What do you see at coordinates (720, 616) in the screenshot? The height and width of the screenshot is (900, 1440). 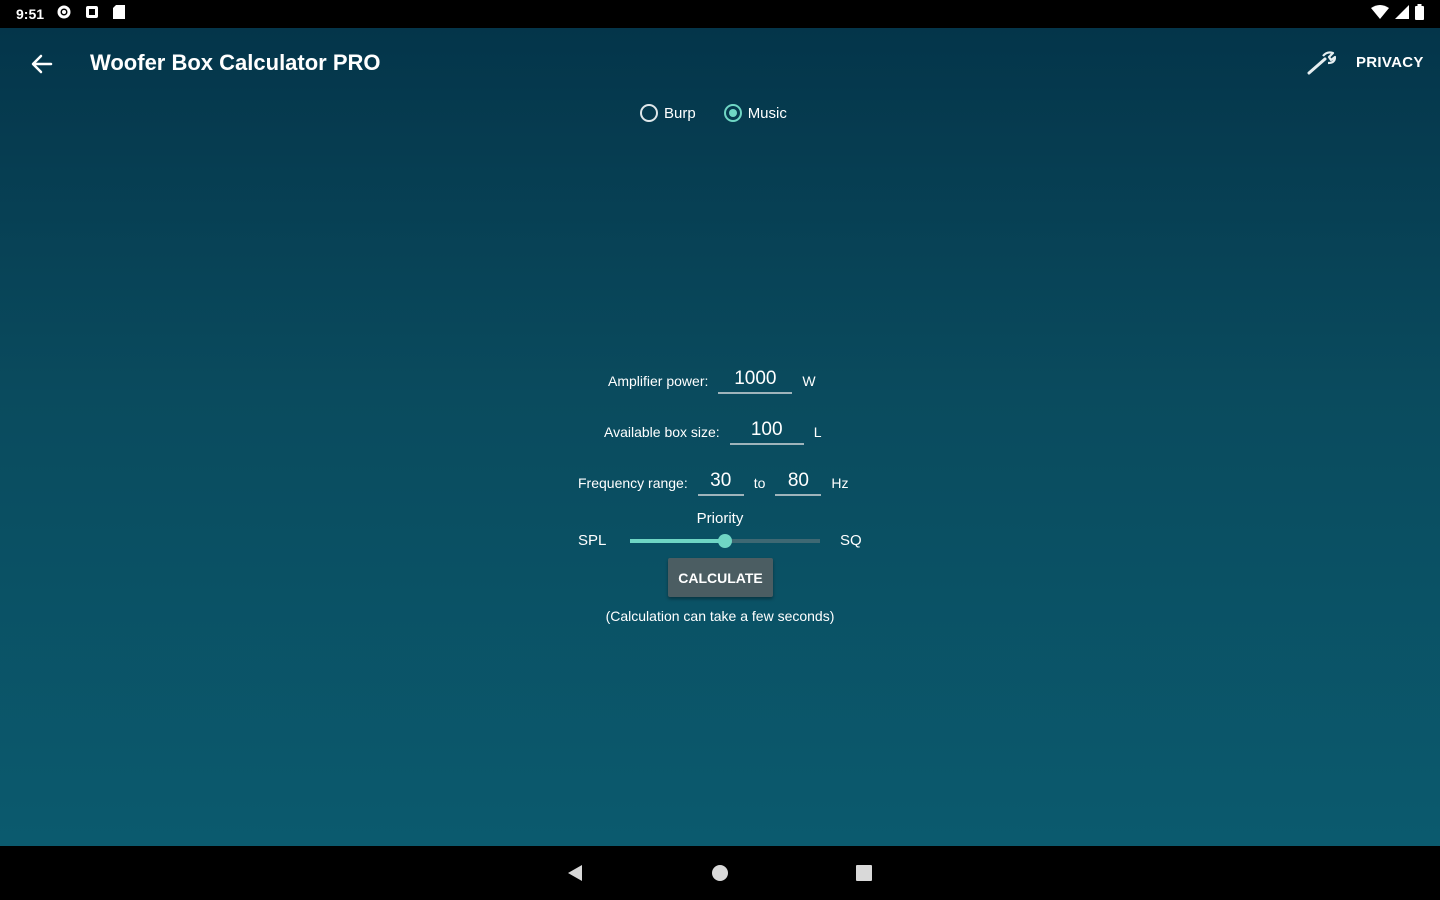 I see `calculation-note: (Calculation can take a few seconds)` at bounding box center [720, 616].